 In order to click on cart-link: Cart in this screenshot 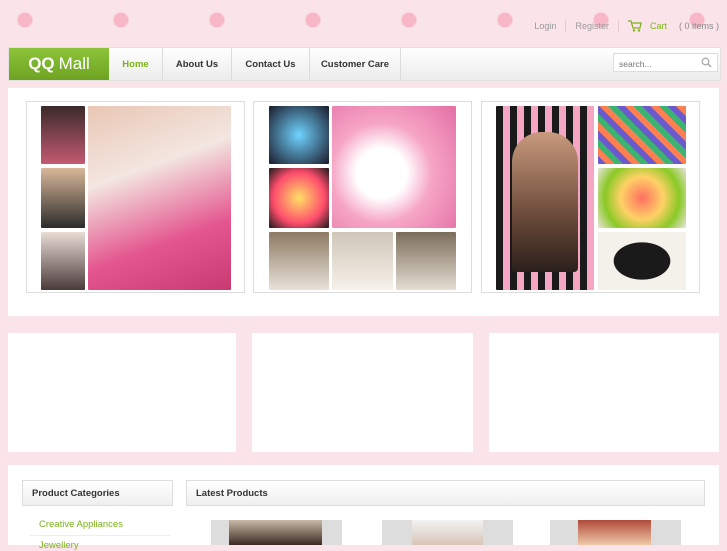, I will do `click(658, 26)`.